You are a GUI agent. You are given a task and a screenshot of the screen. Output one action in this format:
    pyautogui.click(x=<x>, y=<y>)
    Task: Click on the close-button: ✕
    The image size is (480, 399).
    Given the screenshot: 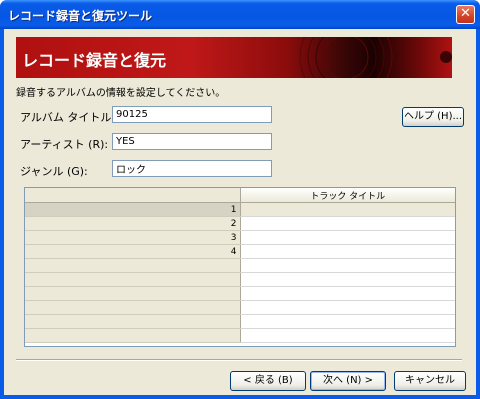 What is the action you would take?
    pyautogui.click(x=465, y=14)
    